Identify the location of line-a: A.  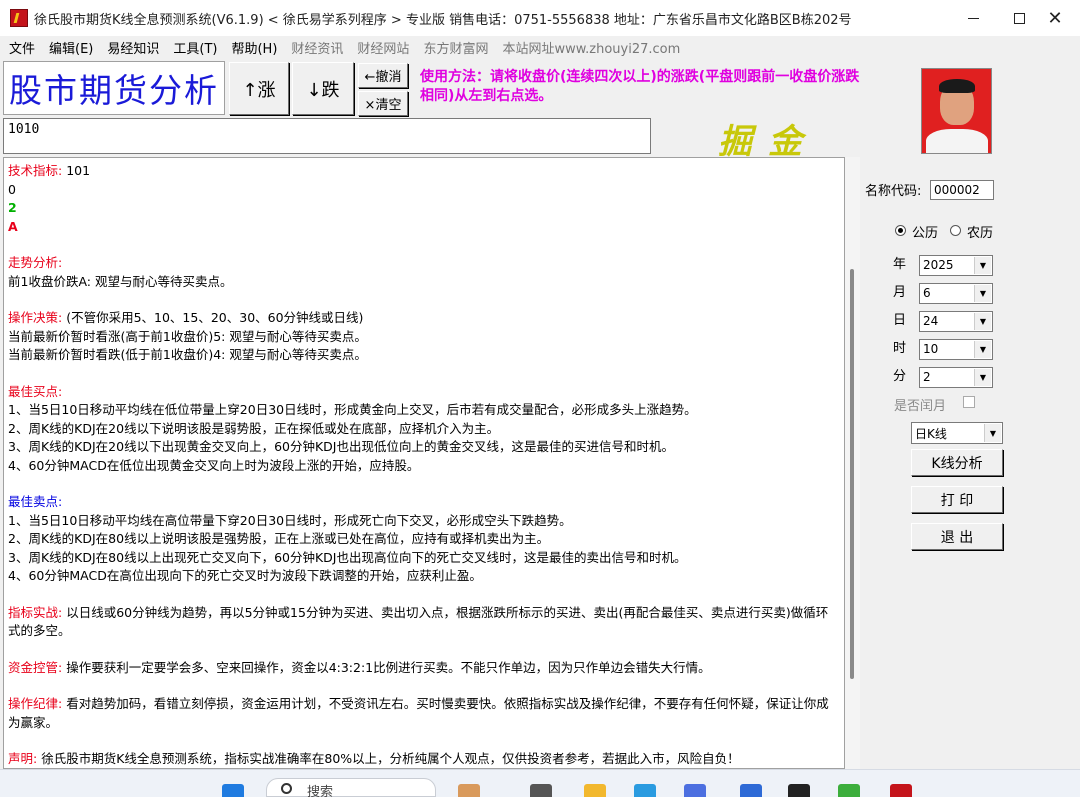
(13, 226).